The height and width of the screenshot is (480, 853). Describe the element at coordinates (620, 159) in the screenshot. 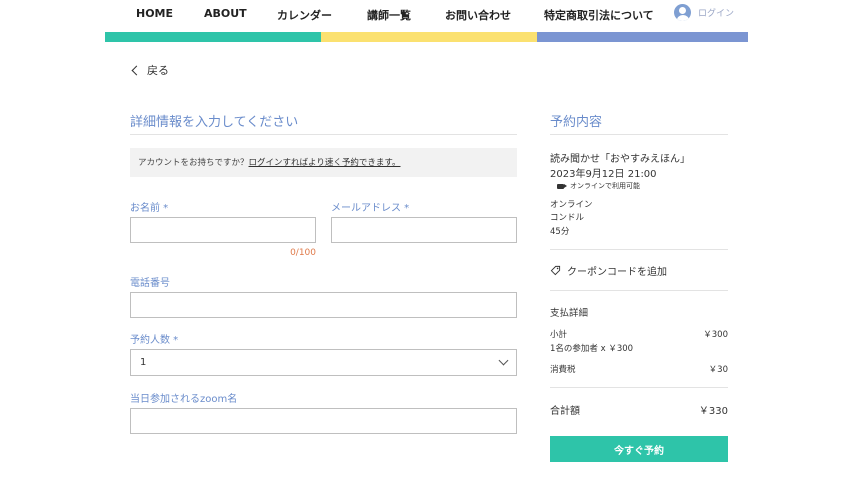

I see `event-name: 読み聞かせ「おやすみえほん」` at that location.